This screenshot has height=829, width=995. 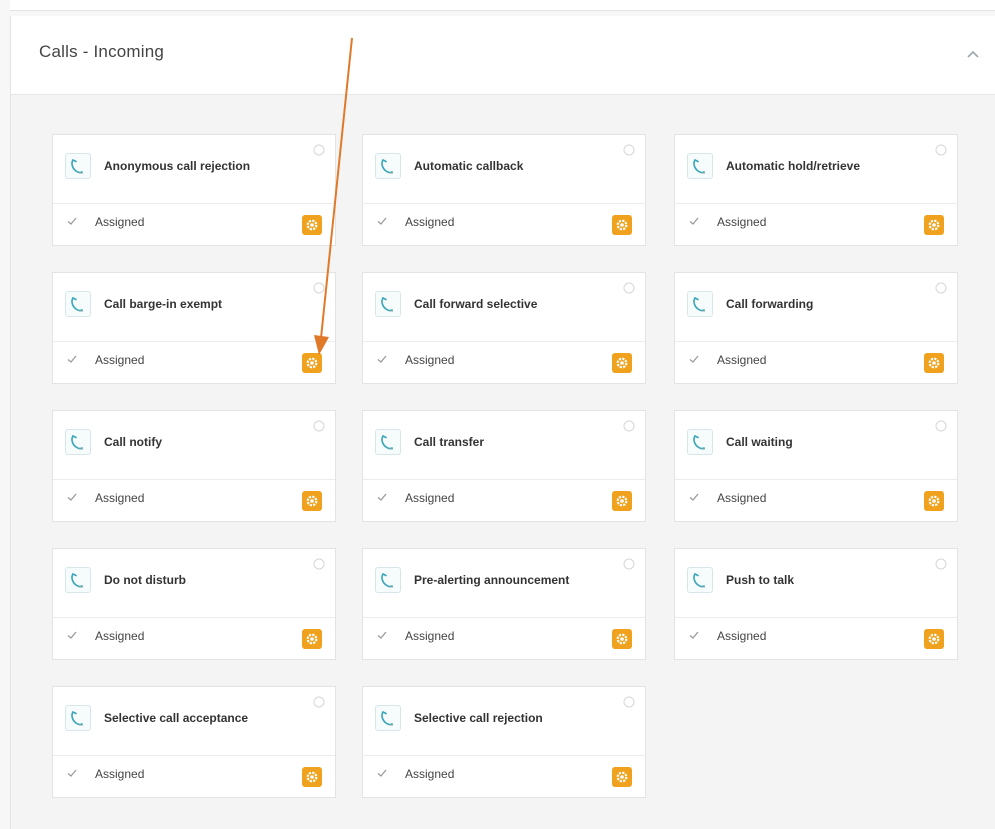 What do you see at coordinates (476, 304) in the screenshot?
I see `card-title: Call forward selective` at bounding box center [476, 304].